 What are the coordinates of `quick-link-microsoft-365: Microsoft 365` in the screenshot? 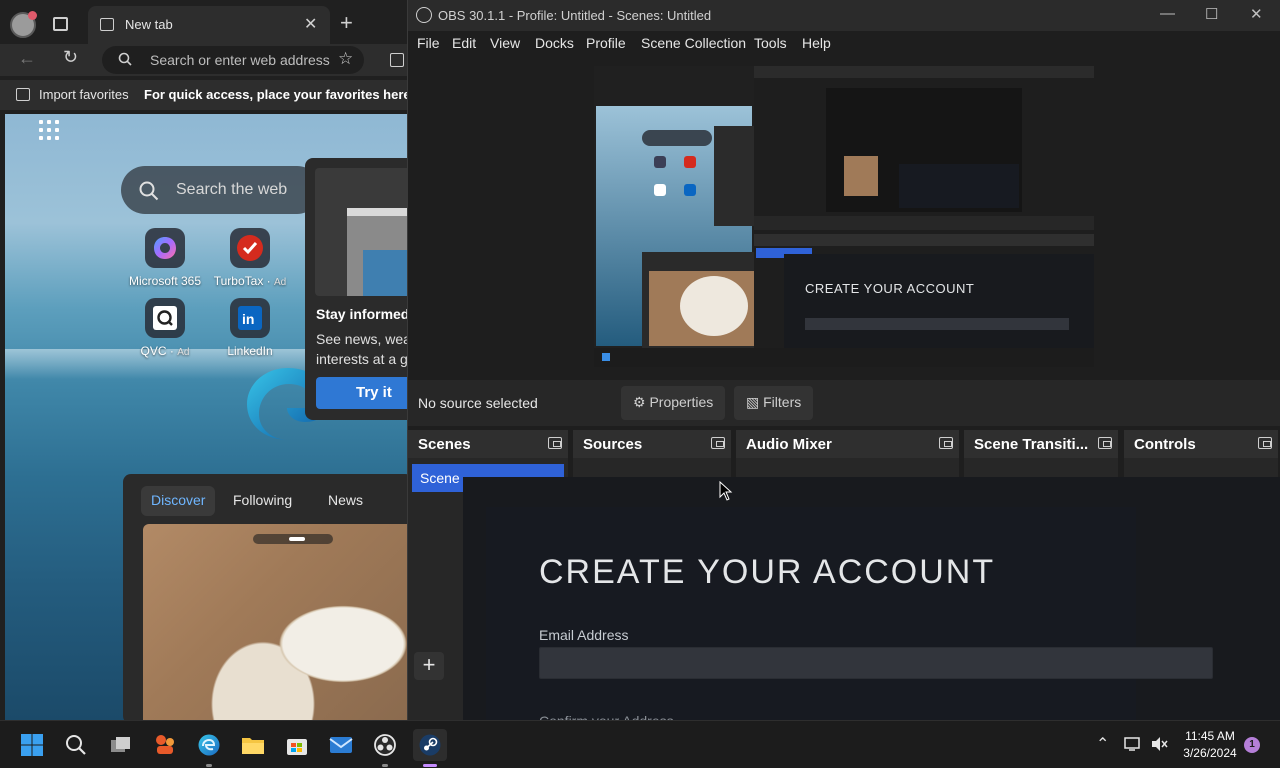 It's located at (165, 263).